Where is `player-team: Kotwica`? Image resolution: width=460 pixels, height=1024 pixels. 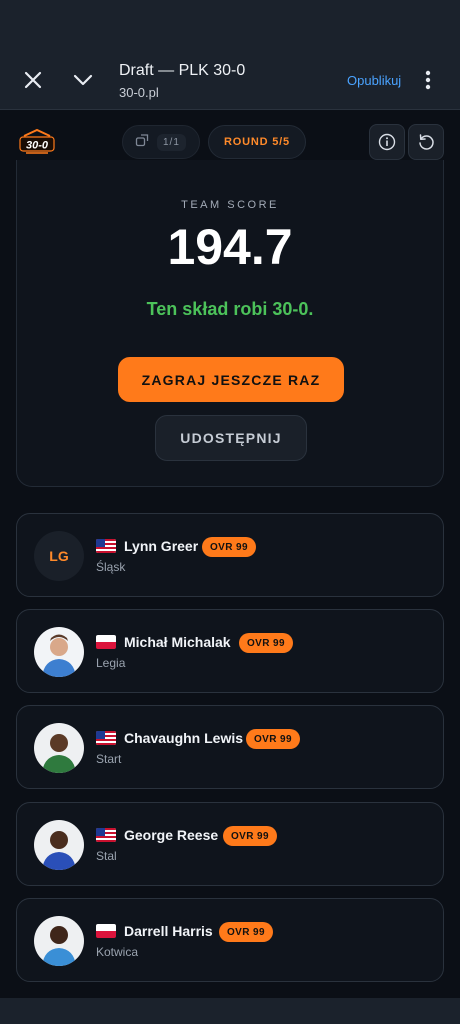 player-team: Kotwica is located at coordinates (117, 952).